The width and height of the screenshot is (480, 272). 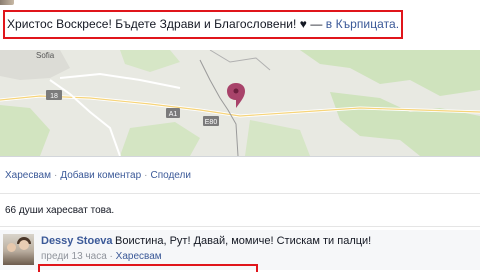 I want to click on comment-meta: преди 13 часа · Харесвам, so click(x=101, y=256).